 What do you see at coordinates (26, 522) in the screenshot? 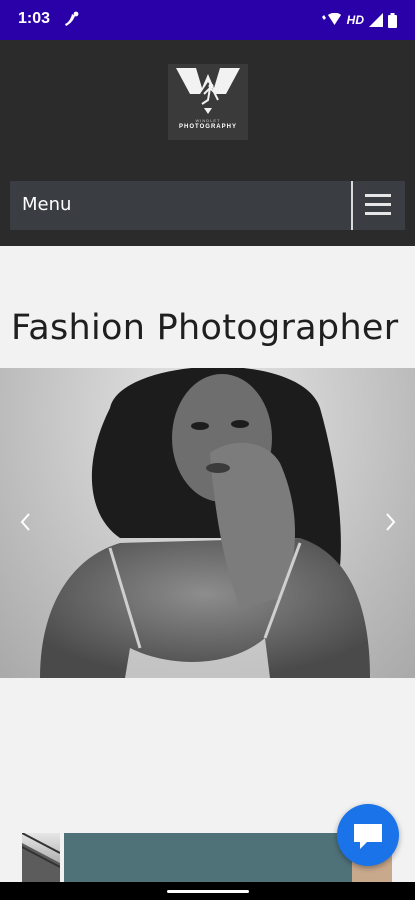
I see `chevron-left-icon` at bounding box center [26, 522].